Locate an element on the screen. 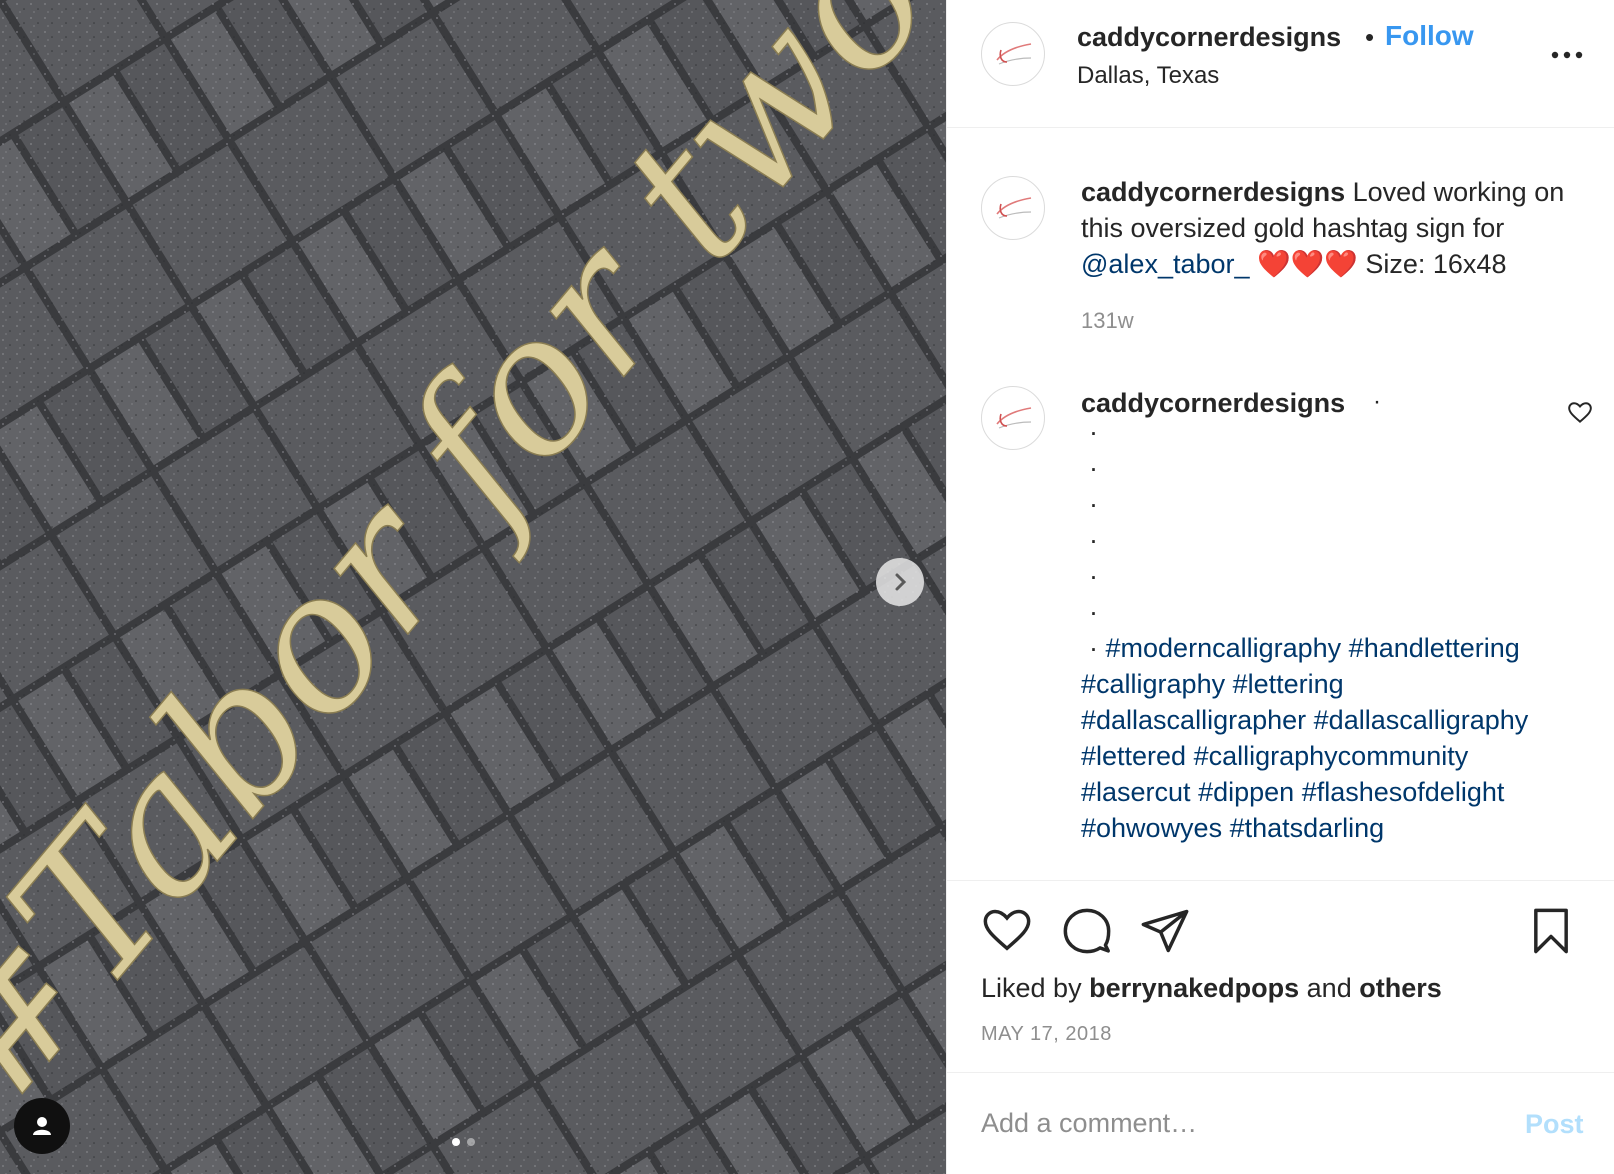 This screenshot has width=1614, height=1174. caption-size: Size: 16x48 is located at coordinates (1436, 264).